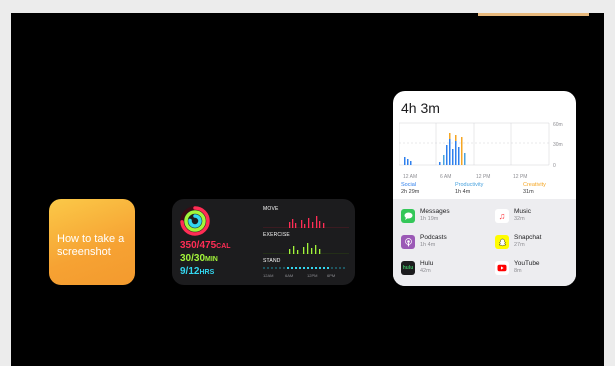  I want to click on app-time: 1h 19m, so click(429, 219).